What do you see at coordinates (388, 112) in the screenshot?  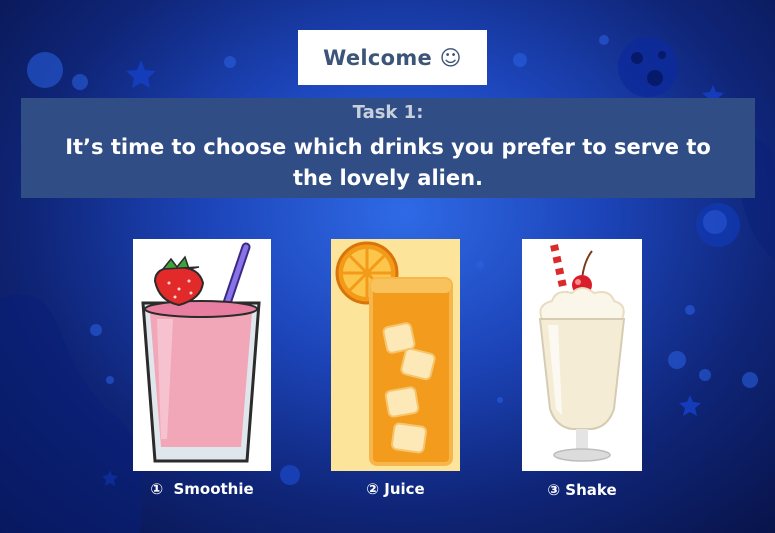 I see `task-title: Task 1:` at bounding box center [388, 112].